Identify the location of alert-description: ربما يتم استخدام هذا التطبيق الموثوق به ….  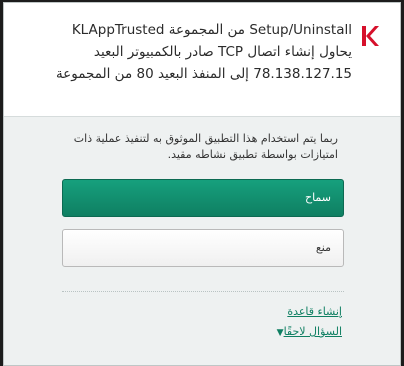
(205, 146).